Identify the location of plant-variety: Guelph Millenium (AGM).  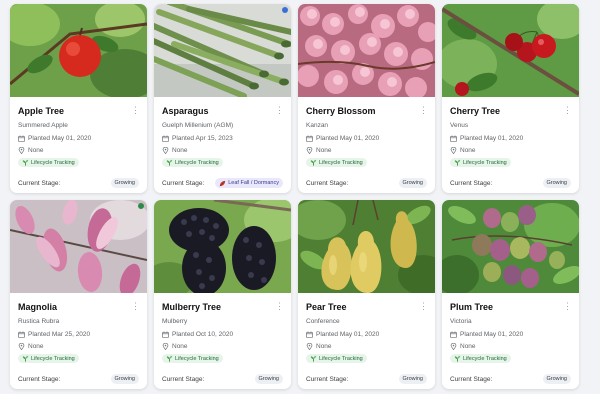
(198, 125).